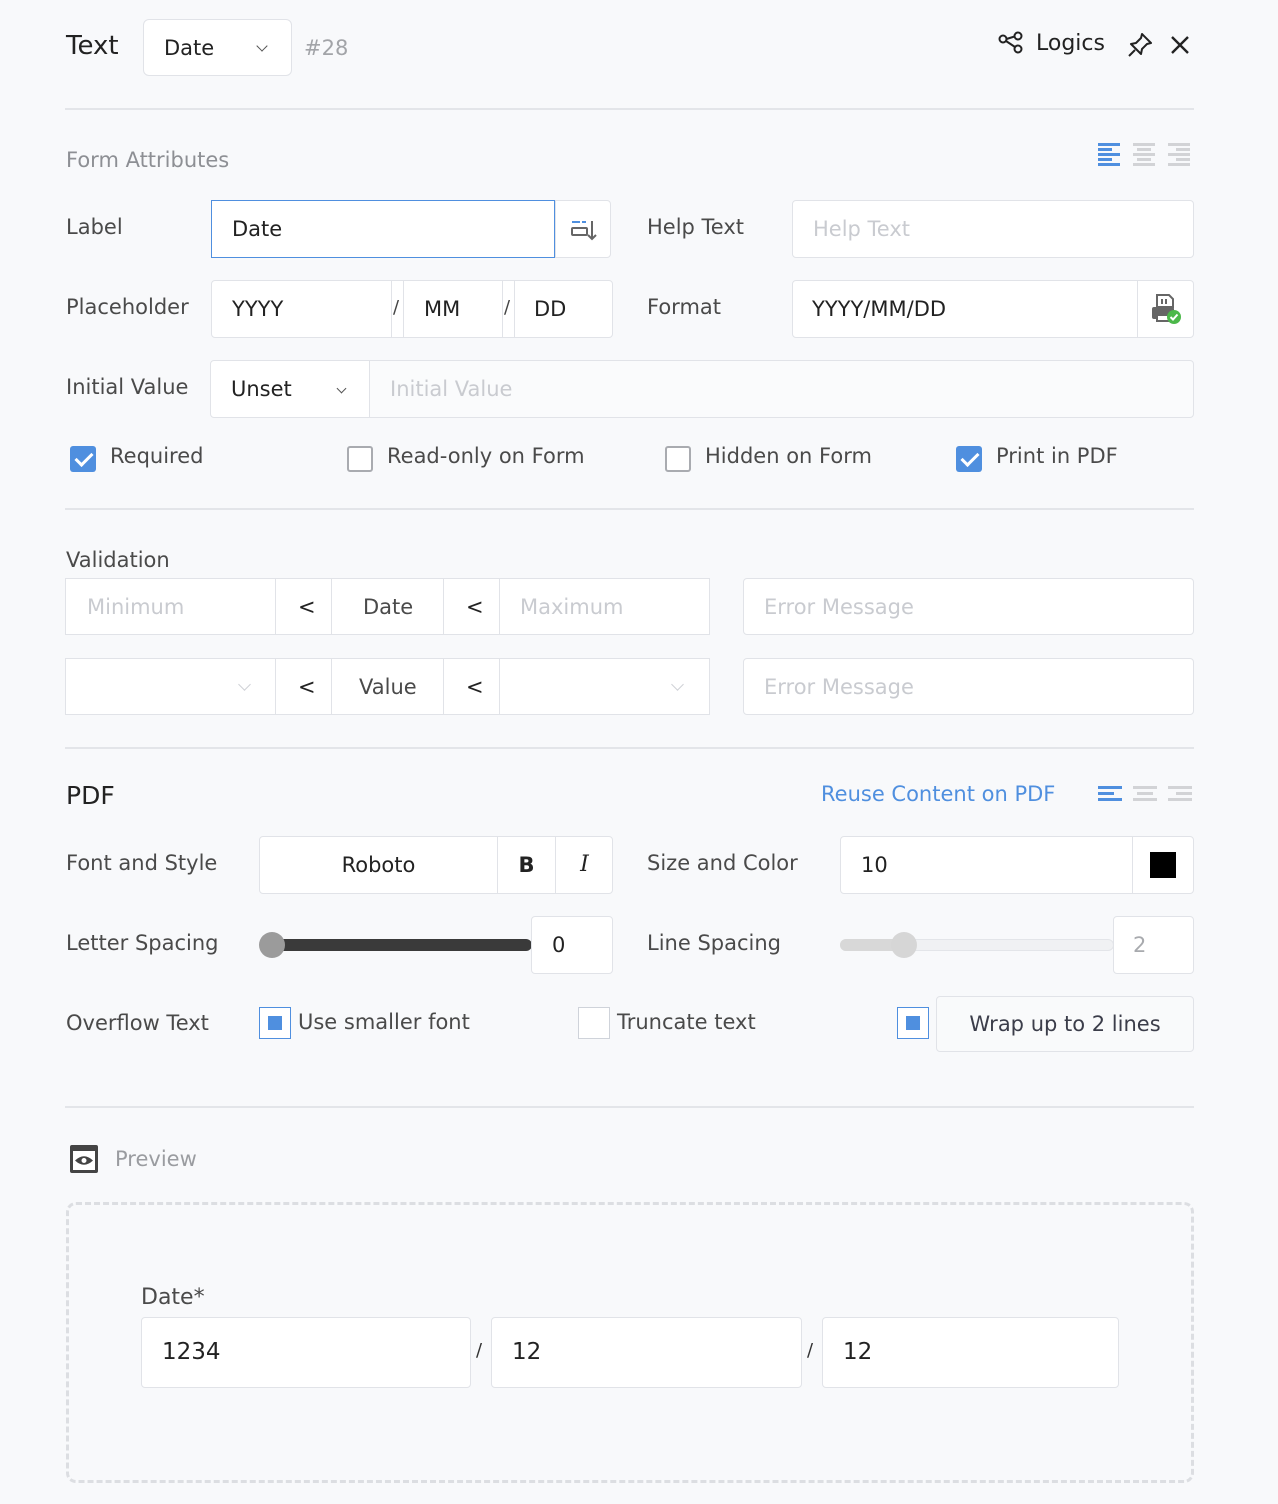 This screenshot has width=1278, height=1504. Describe the element at coordinates (1153, 945) in the screenshot. I see `line-spacing-input: 2` at that location.